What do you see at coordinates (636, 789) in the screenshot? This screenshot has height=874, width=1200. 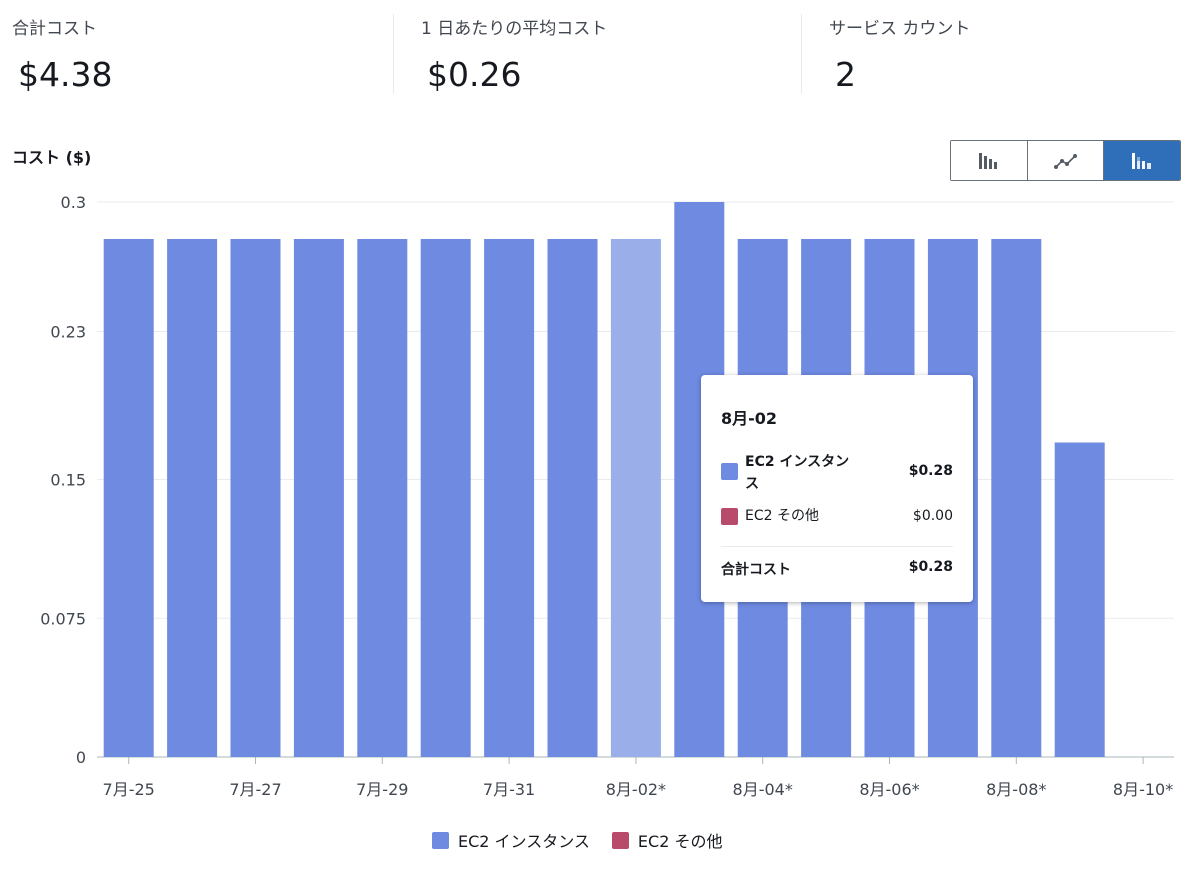 I see `x-tick-label: 8月-02*` at bounding box center [636, 789].